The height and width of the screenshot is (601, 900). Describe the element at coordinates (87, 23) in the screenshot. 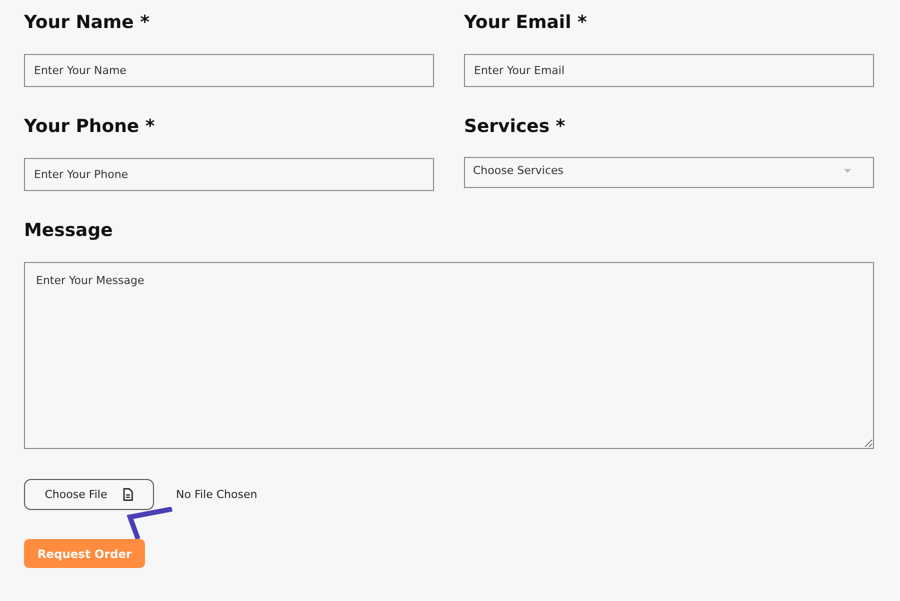

I see `field-label: Your Name *` at that location.